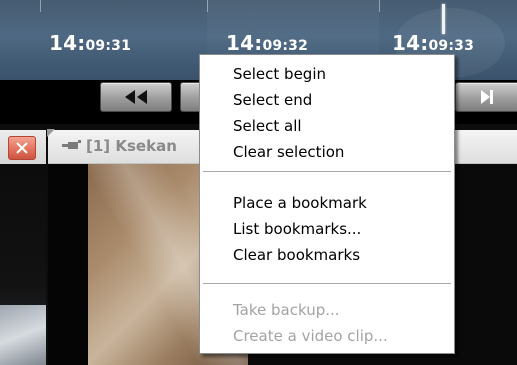  Describe the element at coordinates (298, 46) in the screenshot. I see `time-label-second: 32` at that location.